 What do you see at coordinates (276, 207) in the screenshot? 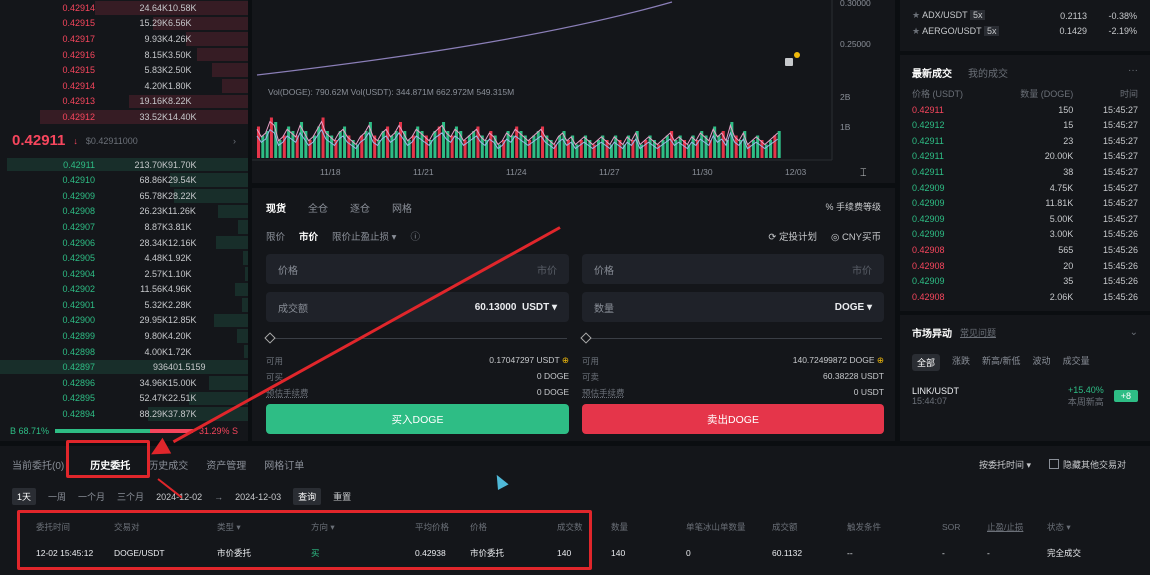
I see `tab-spot: 现货` at bounding box center [276, 207].